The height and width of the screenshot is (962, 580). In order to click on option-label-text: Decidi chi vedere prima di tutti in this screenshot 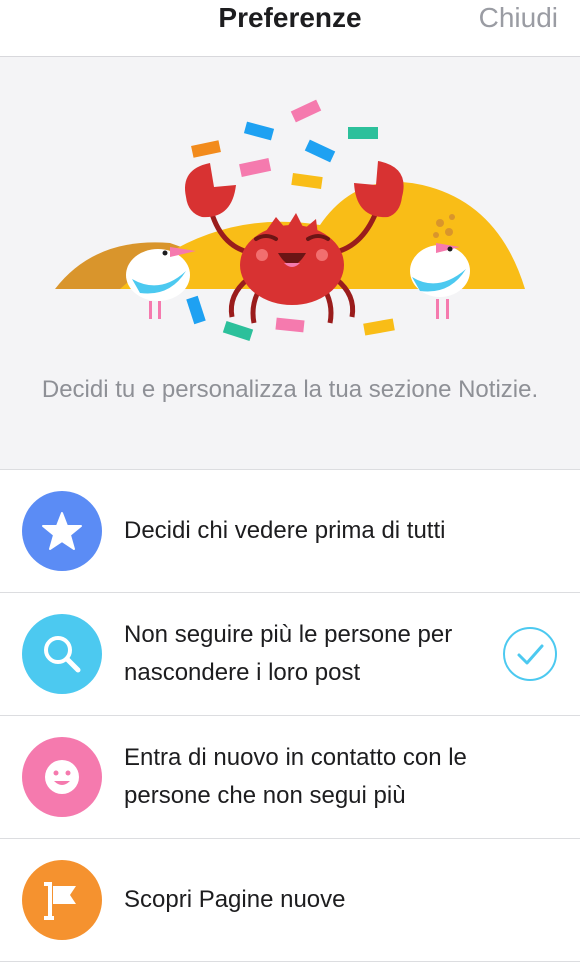, I will do `click(285, 530)`.